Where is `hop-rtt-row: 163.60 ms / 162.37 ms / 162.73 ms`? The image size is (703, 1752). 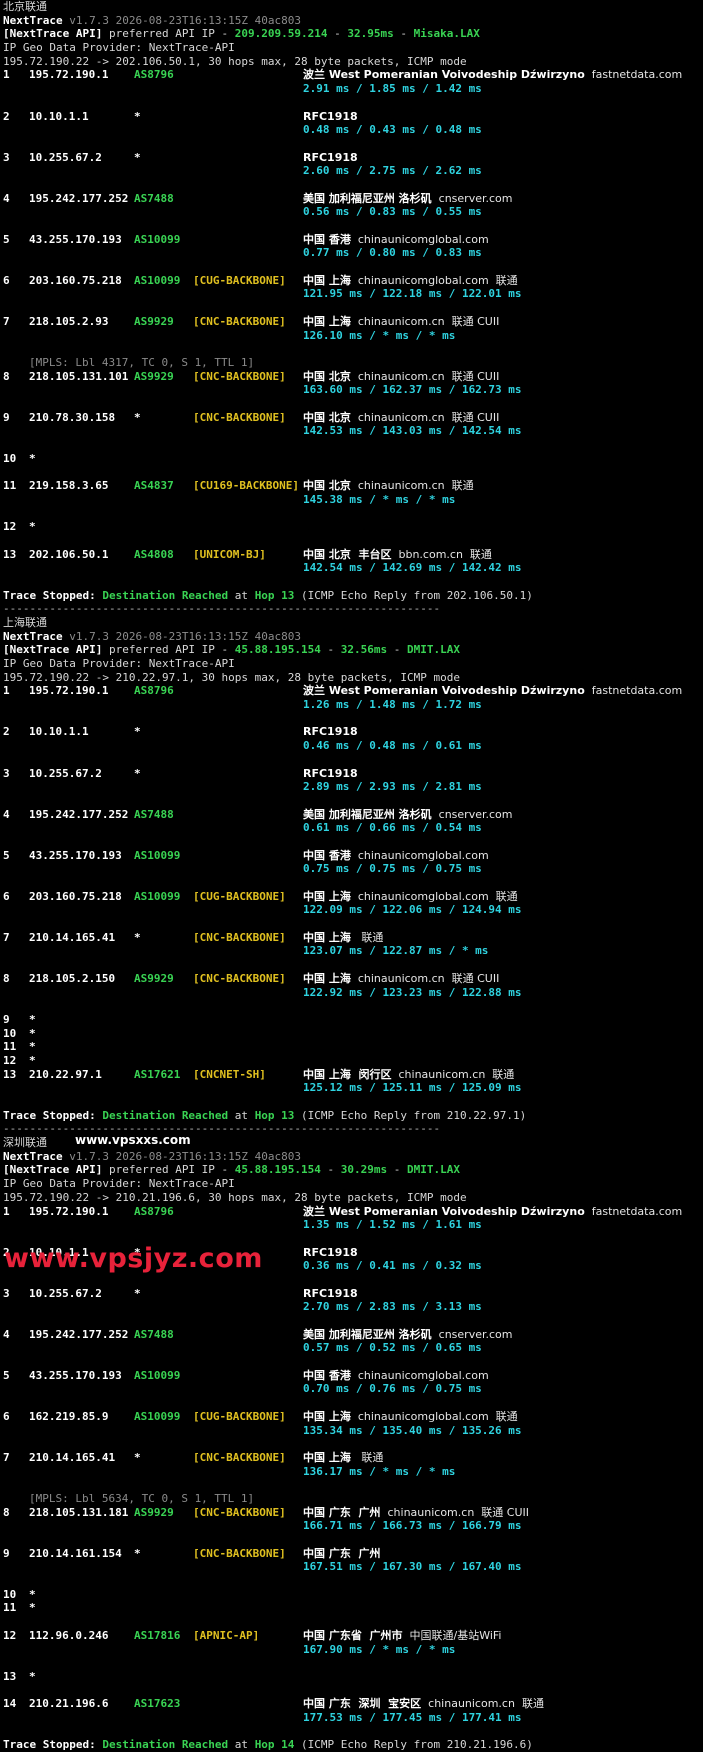
hop-rtt-row: 163.60 ms / 162.37 ms / 162.73 ms is located at coordinates (353, 390).